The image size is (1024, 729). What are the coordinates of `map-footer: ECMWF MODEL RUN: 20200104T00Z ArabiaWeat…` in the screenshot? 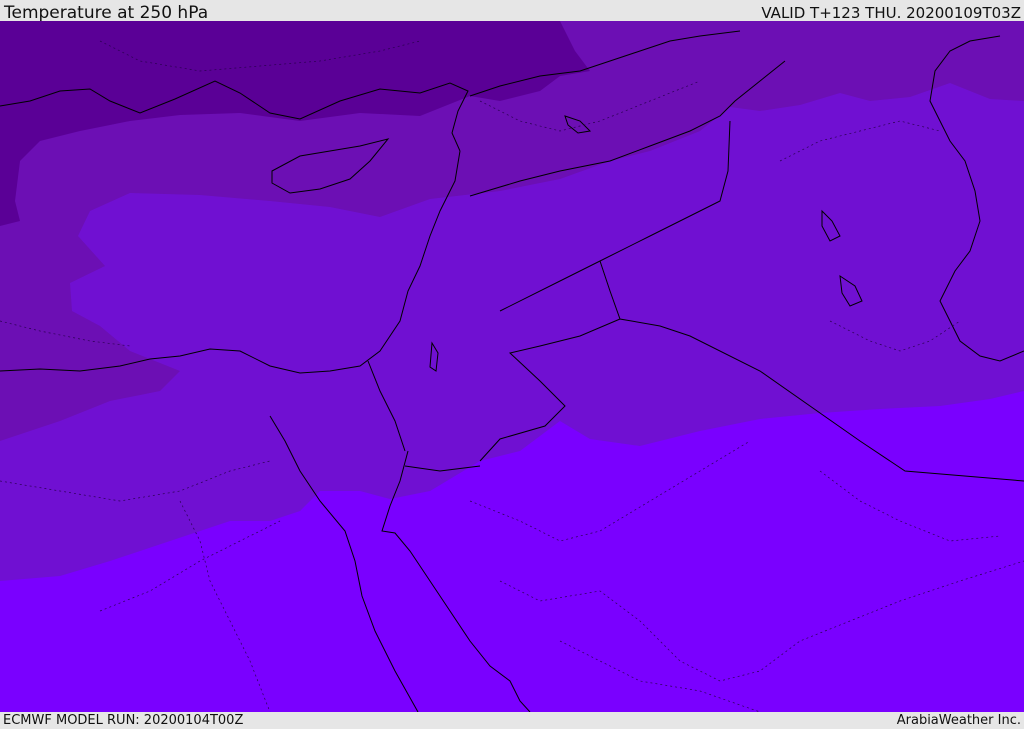 It's located at (512, 720).